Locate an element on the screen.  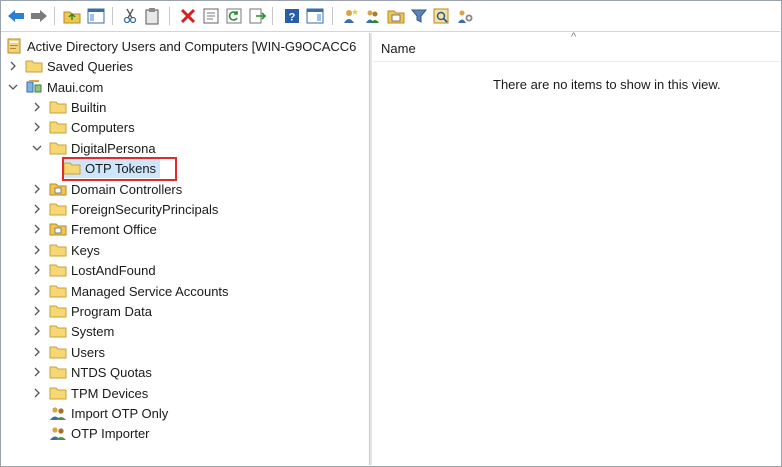
aduc-root-icon is located at coordinates (14, 46).